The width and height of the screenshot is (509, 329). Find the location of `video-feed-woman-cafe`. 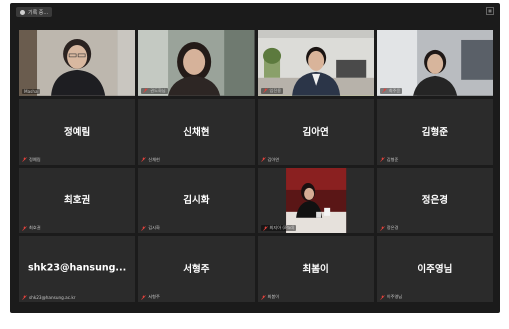

video-feed-woman-cafe is located at coordinates (315, 200).